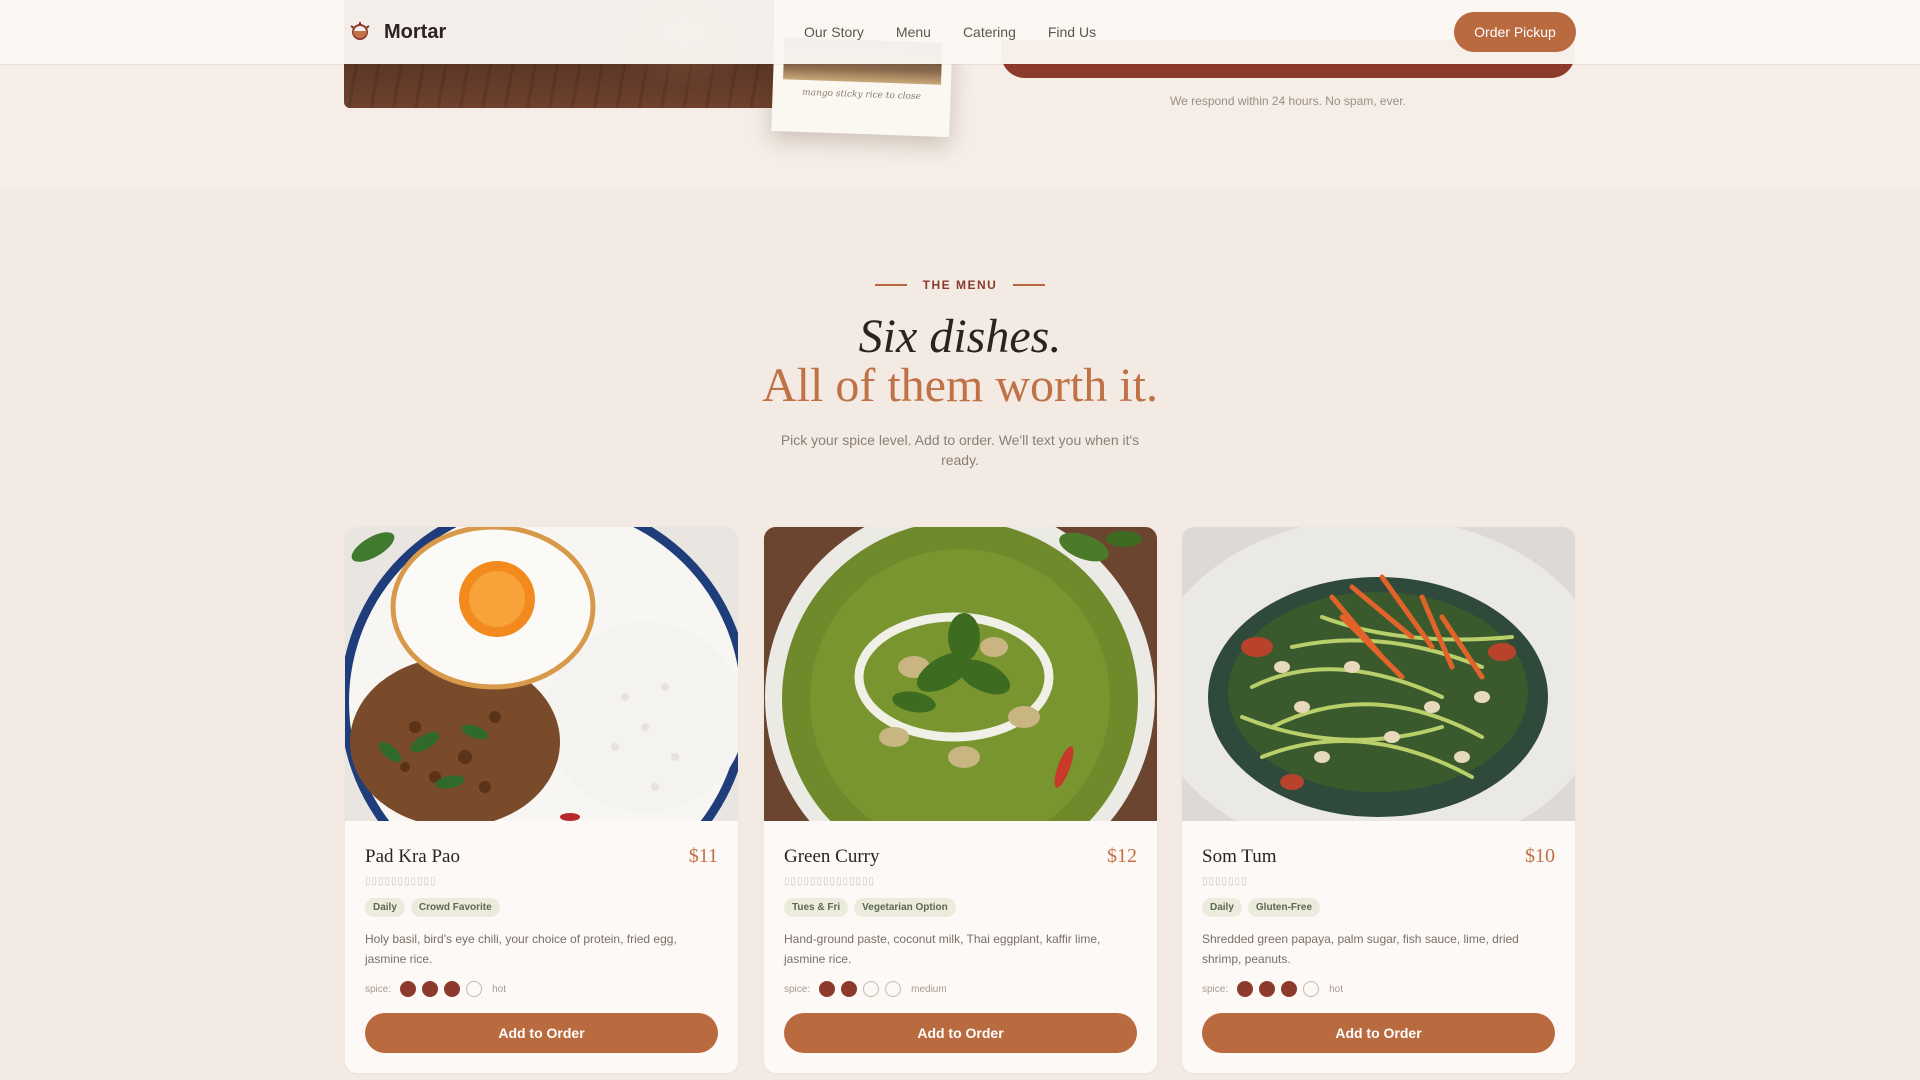 The image size is (1920, 1080). I want to click on menu-eyebrow: THE MENU, so click(960, 285).